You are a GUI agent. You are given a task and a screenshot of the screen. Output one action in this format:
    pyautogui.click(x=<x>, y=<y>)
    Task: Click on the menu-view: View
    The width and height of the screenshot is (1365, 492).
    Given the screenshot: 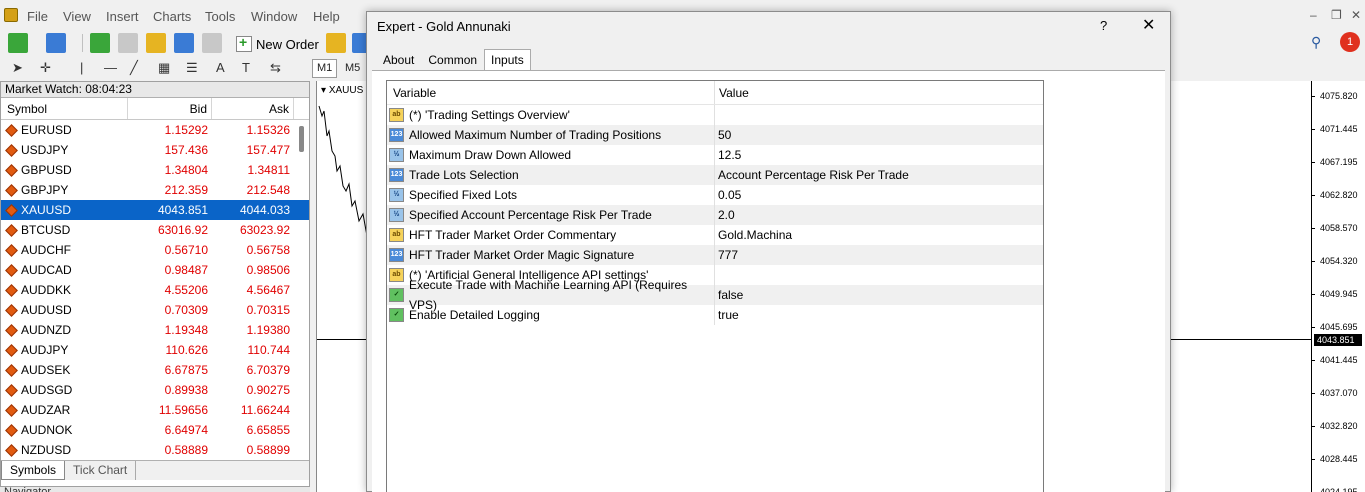 What is the action you would take?
    pyautogui.click(x=77, y=16)
    